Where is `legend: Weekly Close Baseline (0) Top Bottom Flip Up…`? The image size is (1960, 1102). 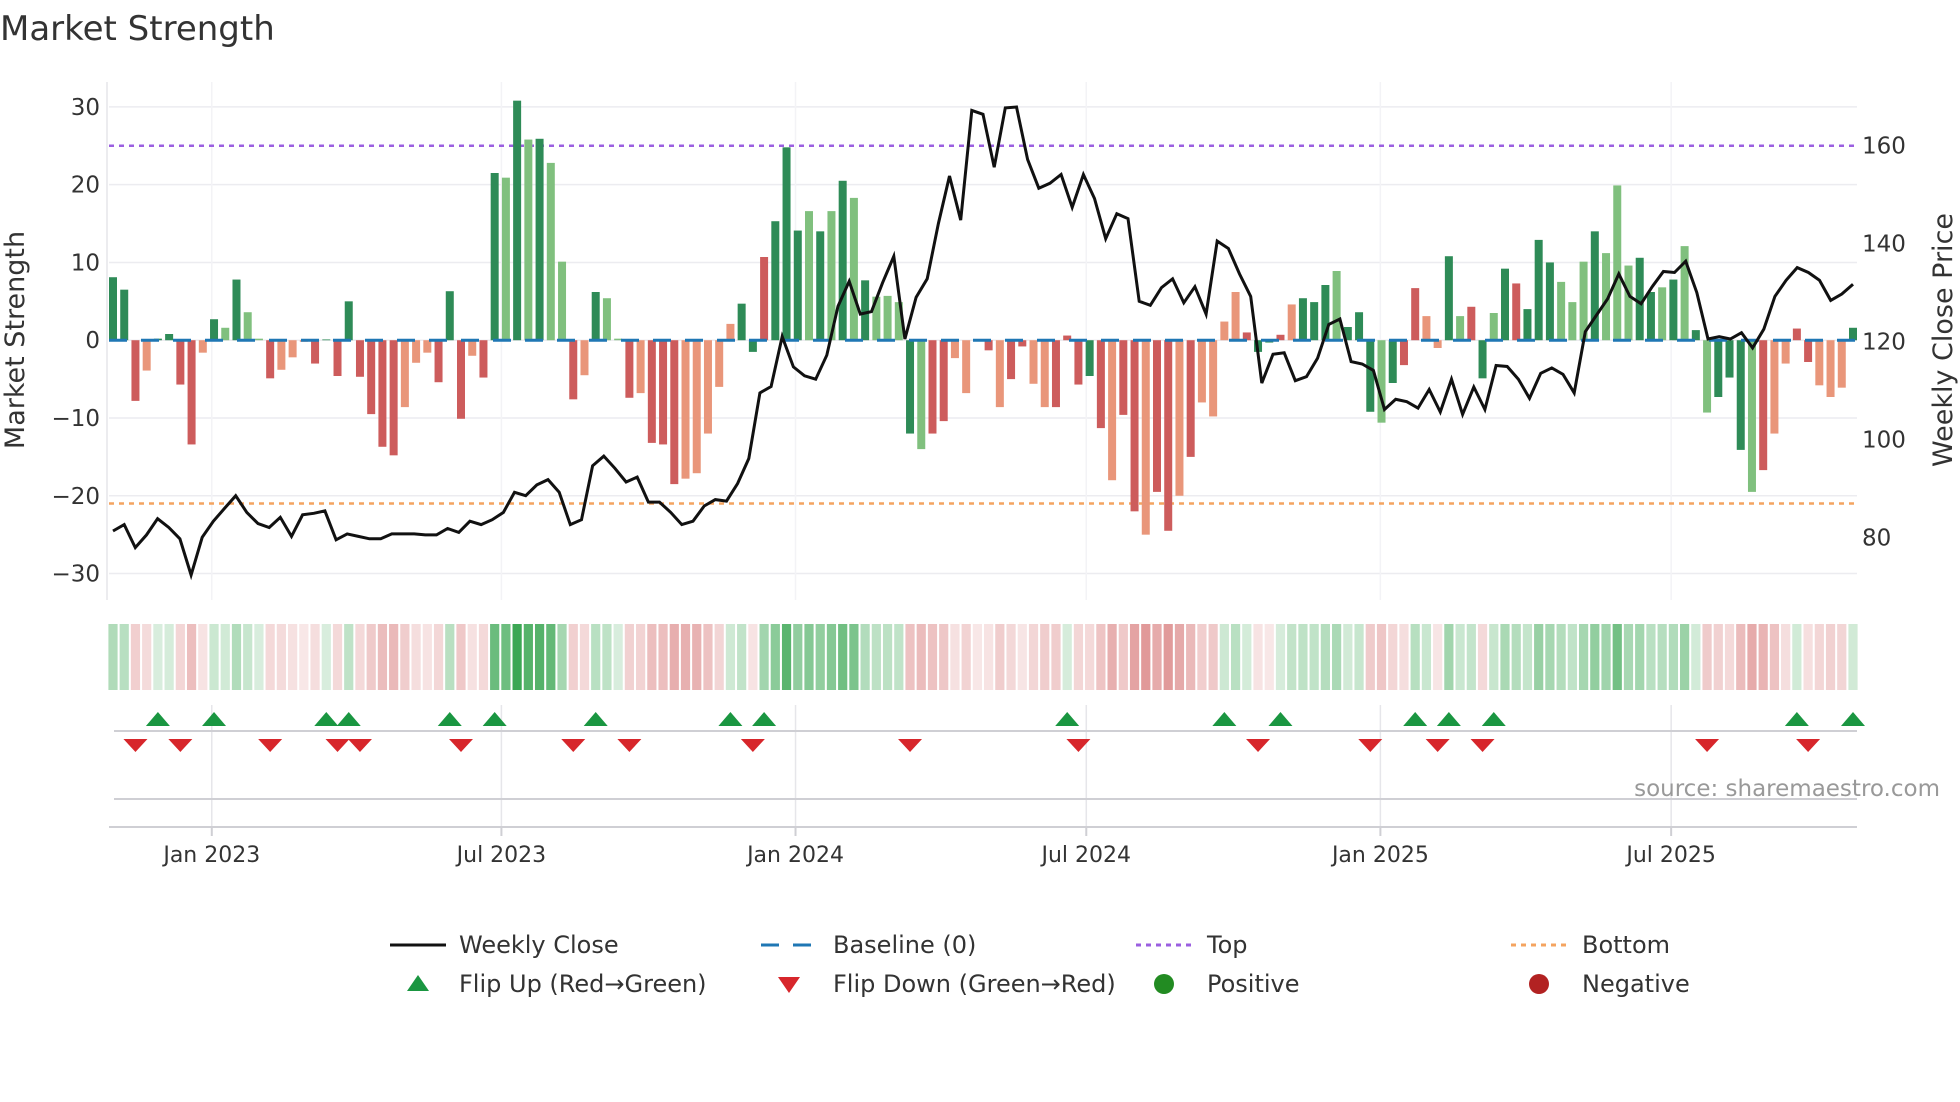 legend: Weekly Close Baseline (0) Top Bottom Flip Up… is located at coordinates (1040, 964).